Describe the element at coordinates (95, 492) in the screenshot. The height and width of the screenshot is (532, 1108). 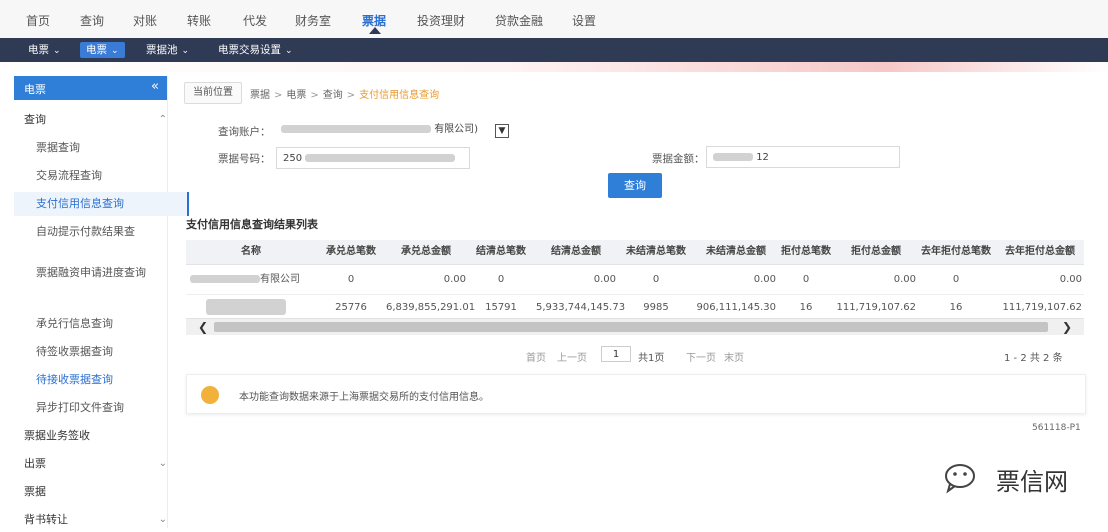
I see `sidebar-group-bills: 票据` at that location.